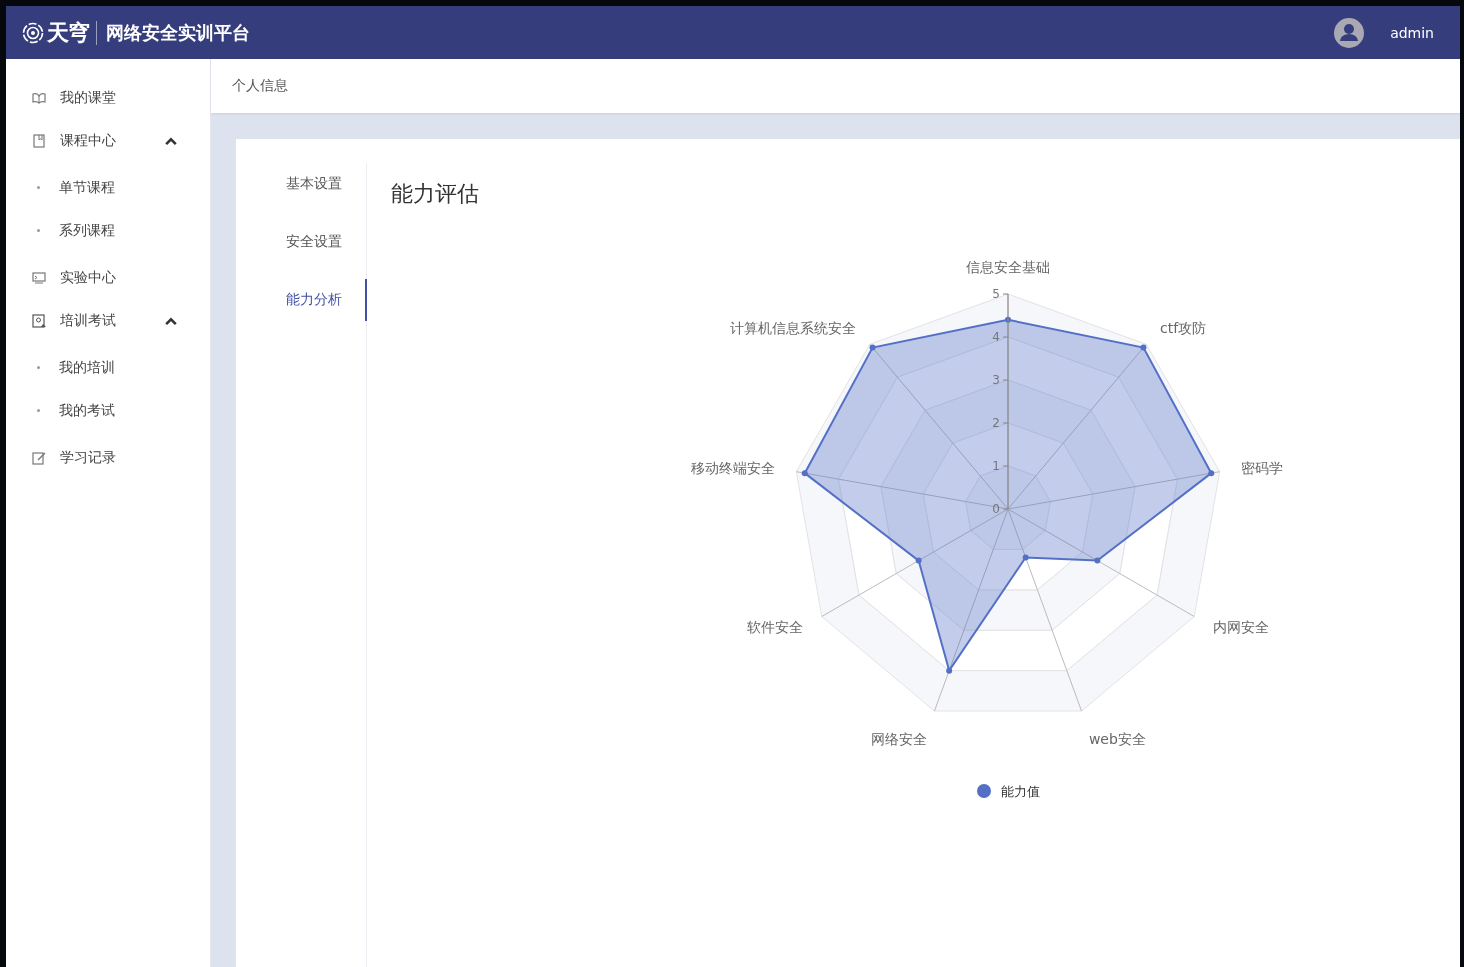  I want to click on axis-category-label: ctf攻防, so click(1183, 327).